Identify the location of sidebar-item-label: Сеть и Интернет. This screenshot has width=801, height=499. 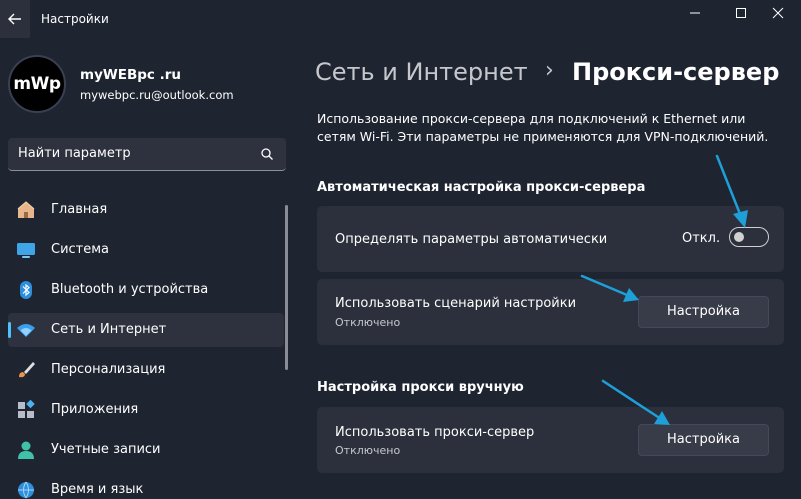
(109, 329).